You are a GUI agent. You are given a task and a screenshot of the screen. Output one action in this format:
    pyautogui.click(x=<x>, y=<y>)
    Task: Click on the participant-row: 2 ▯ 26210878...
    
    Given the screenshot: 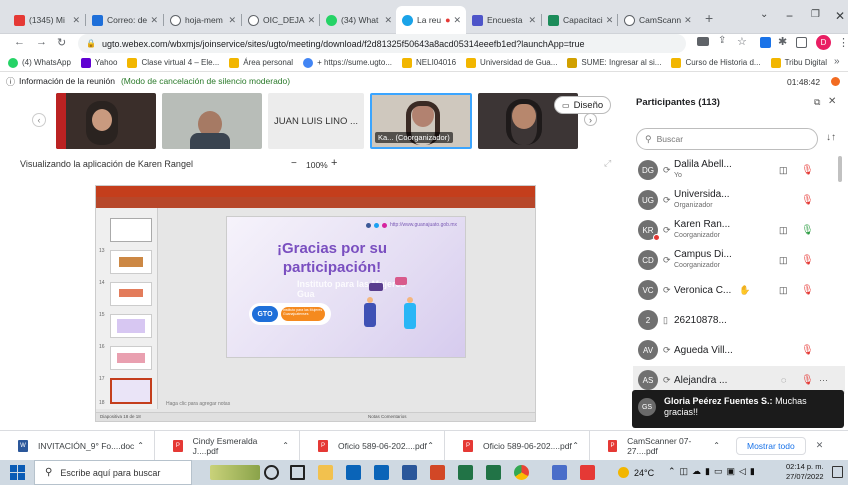 What is the action you would take?
    pyautogui.click(x=739, y=320)
    